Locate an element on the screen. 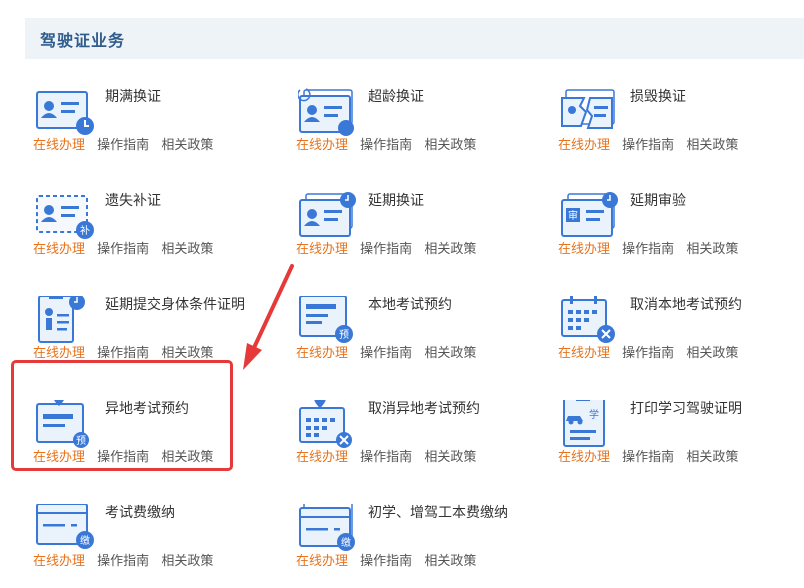 The height and width of the screenshot is (588, 804). service-title: 取消异地考试预约 is located at coordinates (443, 409).